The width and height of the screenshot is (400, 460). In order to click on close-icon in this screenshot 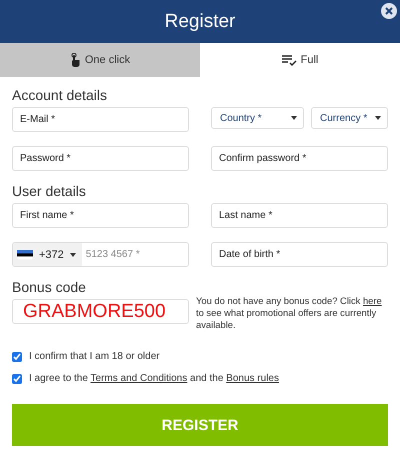, I will do `click(389, 11)`.